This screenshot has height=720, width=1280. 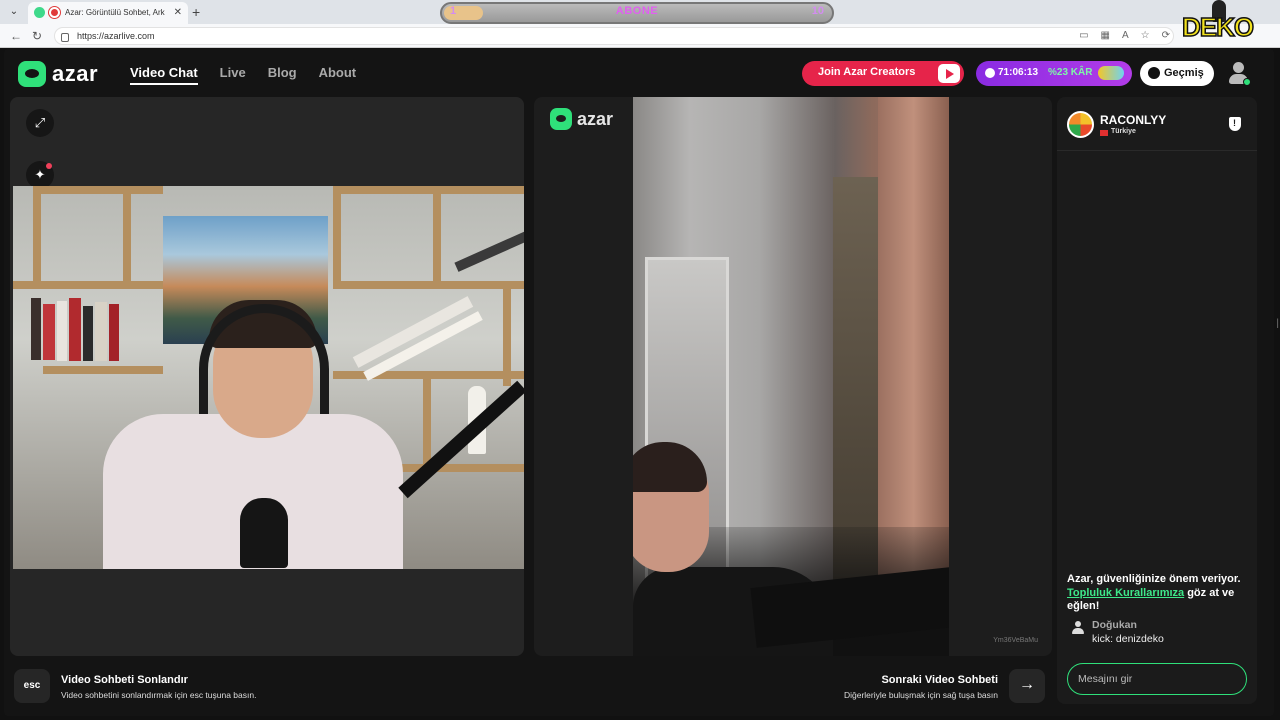 I want to click on subscribe-progress-goal: 10, so click(x=817, y=11).